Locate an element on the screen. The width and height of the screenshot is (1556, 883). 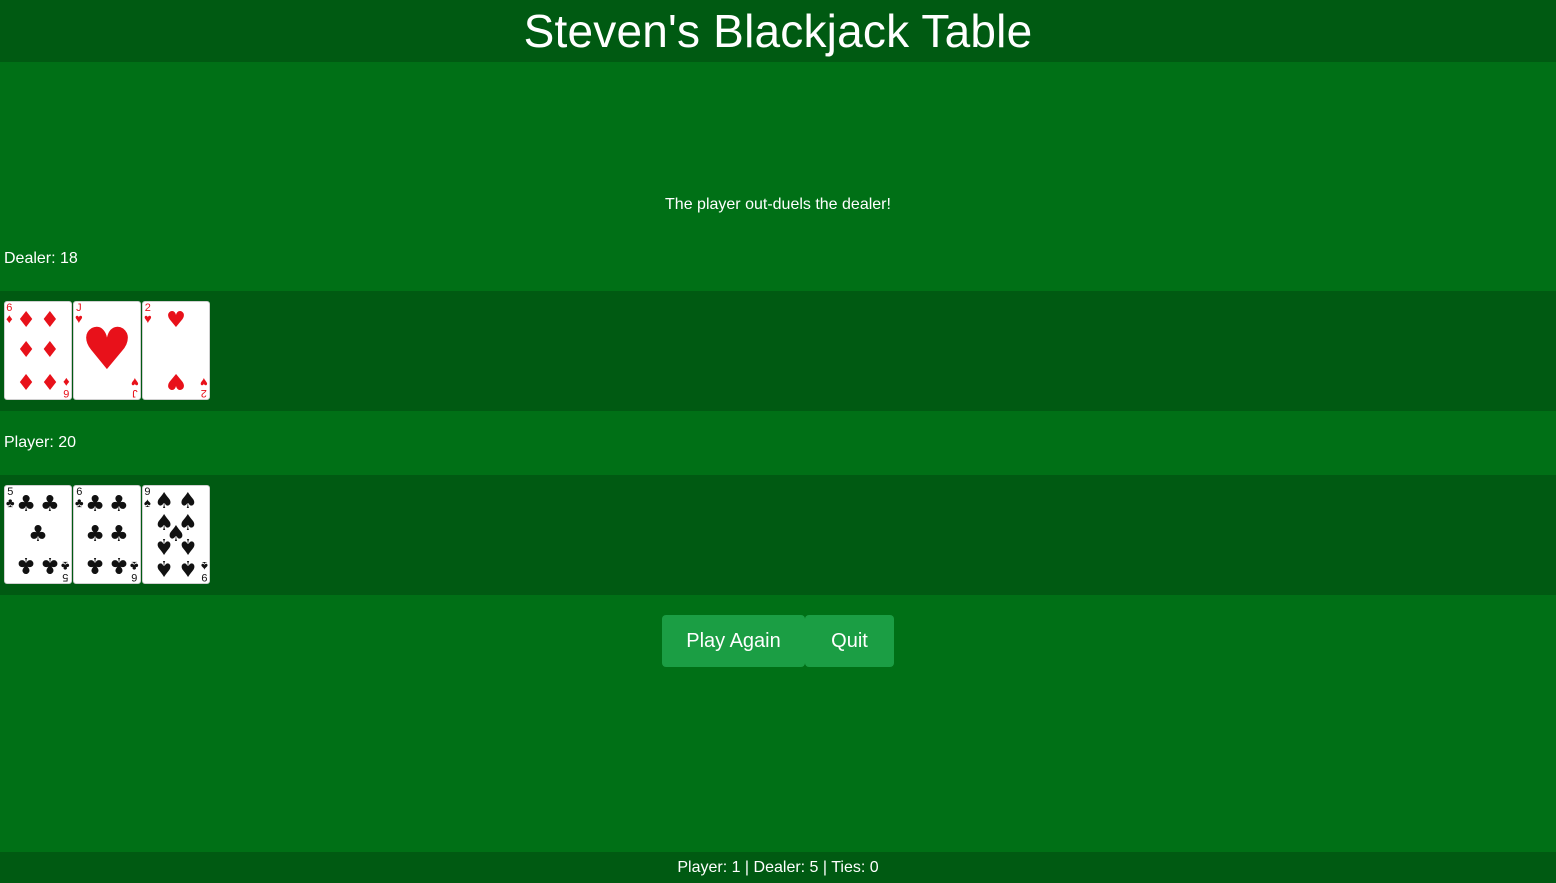
player-card-5-of-clubs: 5 ♣ 5 ♣ ♣ ♣ ♣ ♣ ♣ is located at coordinates (38, 534).